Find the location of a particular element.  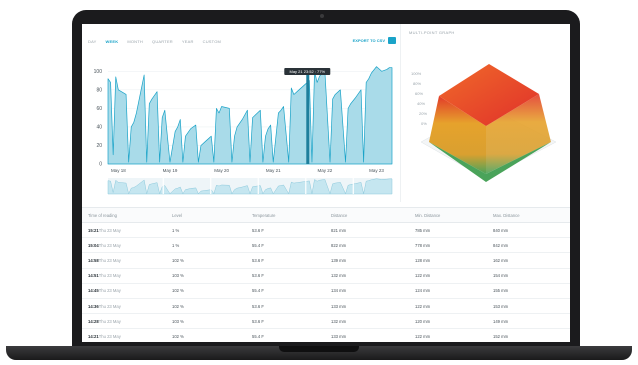

export-csv-button: EXPORT TO CSV is located at coordinates (374, 40).